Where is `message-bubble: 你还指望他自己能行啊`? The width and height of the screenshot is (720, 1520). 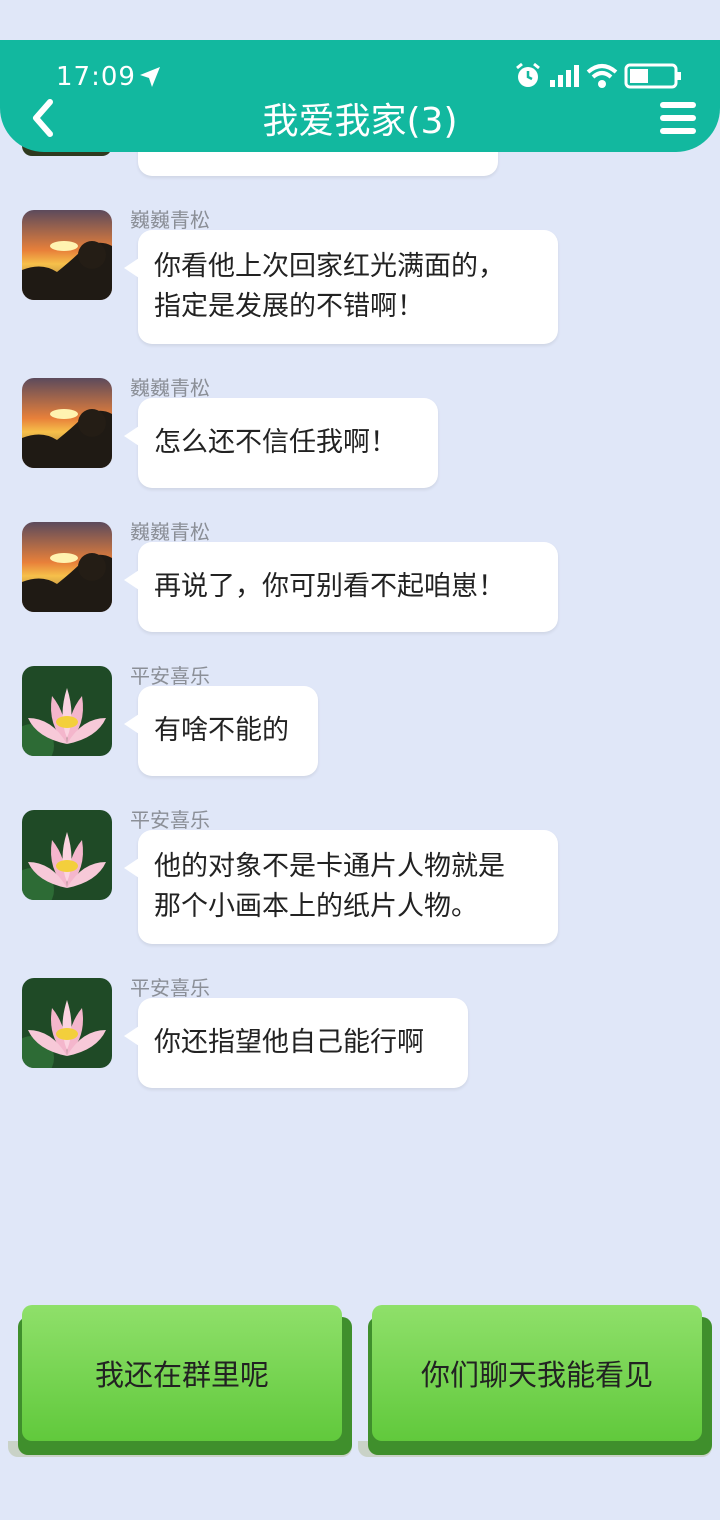 message-bubble: 你还指望他自己能行啊 is located at coordinates (296, 1043).